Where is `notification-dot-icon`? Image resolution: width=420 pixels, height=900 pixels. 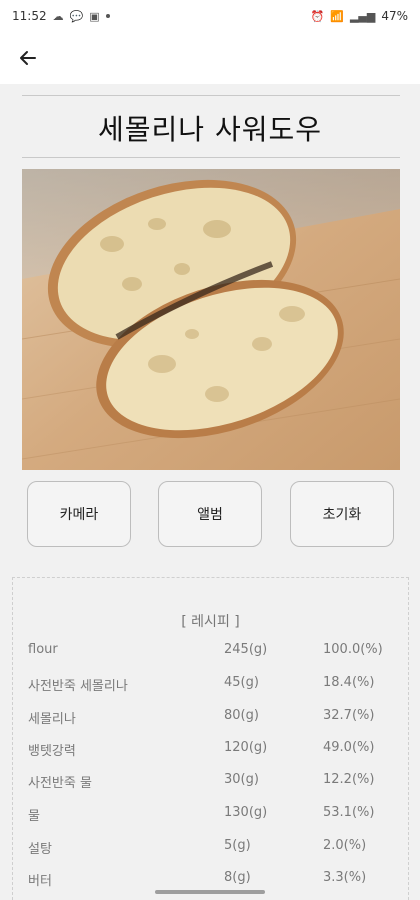
notification-dot-icon is located at coordinates (107, 16).